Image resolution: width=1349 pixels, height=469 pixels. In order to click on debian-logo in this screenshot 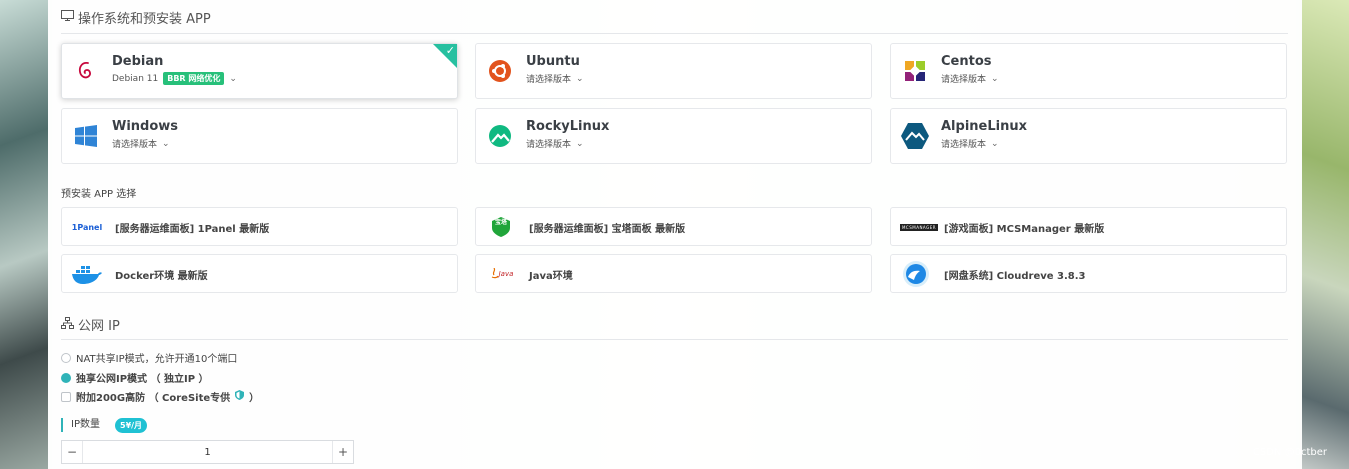, I will do `click(86, 71)`.